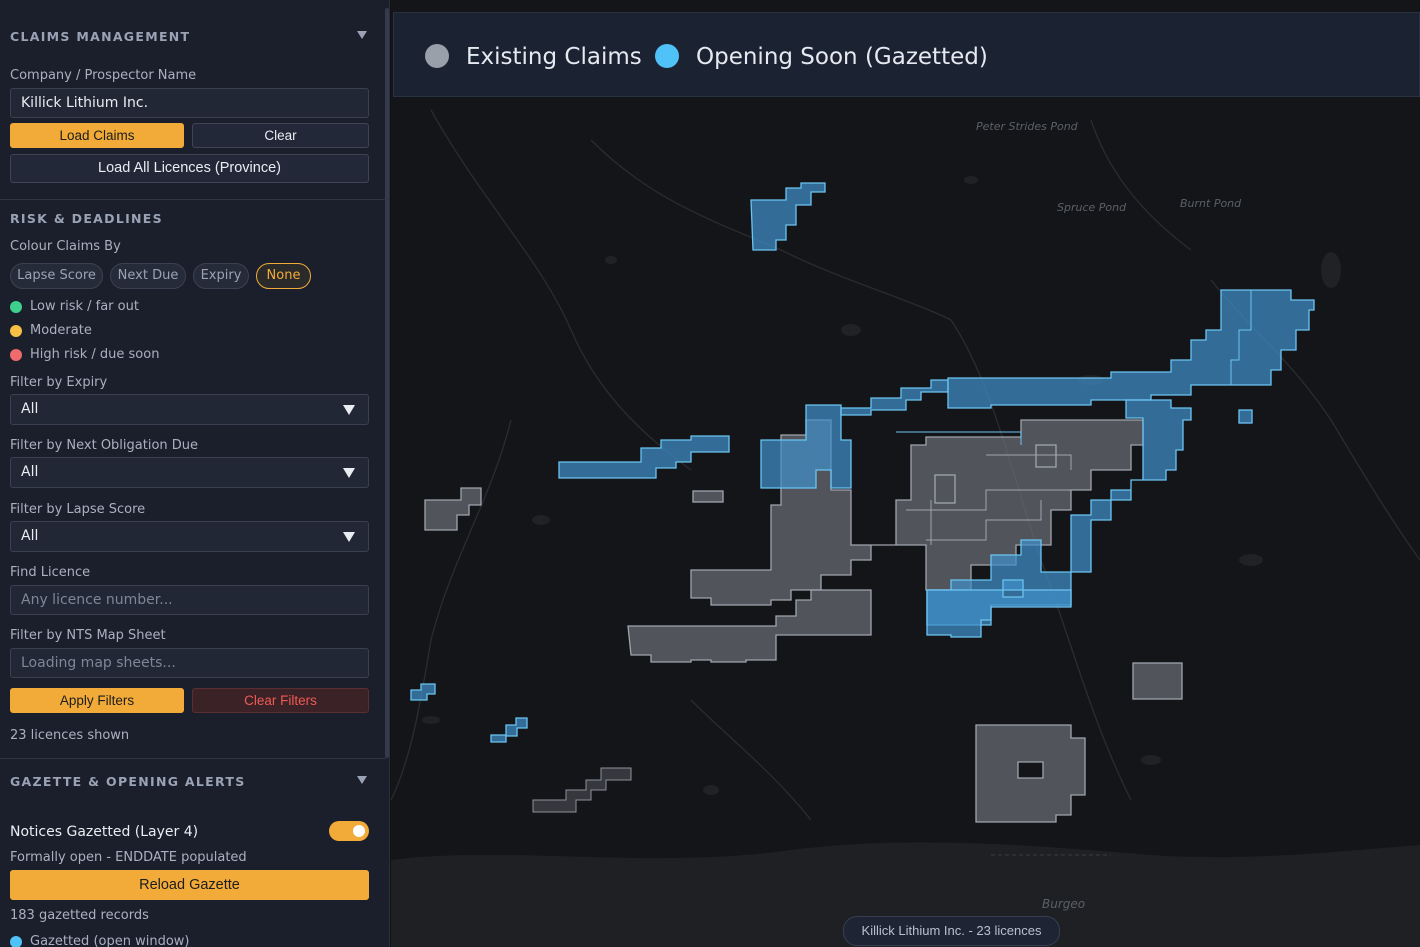  Describe the element at coordinates (1092, 207) in the screenshot. I see `place-label-spruce-pond: Spruce Pond` at that location.